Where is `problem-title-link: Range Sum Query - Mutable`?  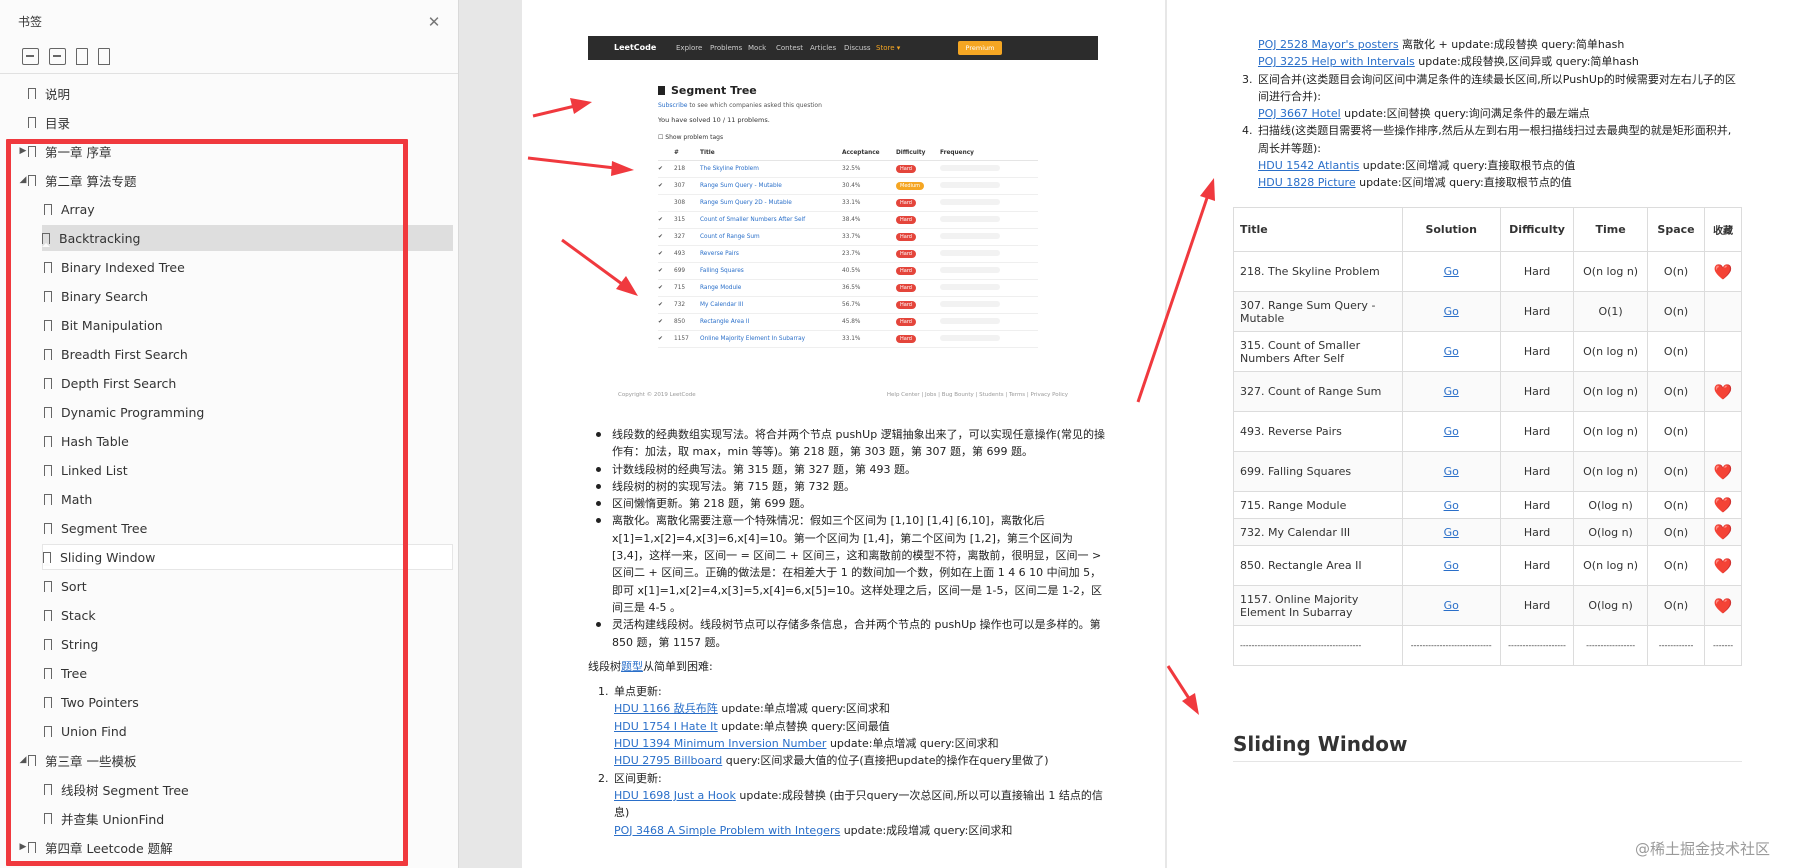
problem-title-link: Range Sum Query - Mutable is located at coordinates (771, 186).